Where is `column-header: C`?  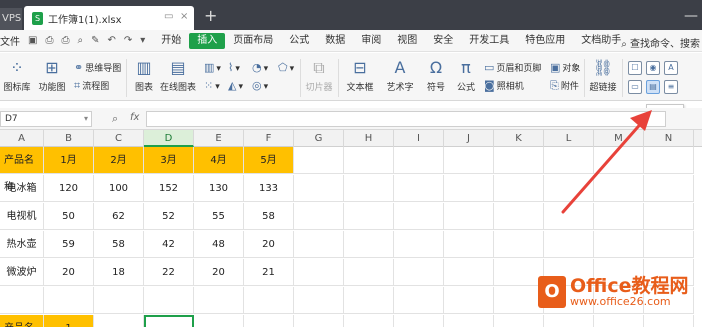 column-header: C is located at coordinates (119, 138).